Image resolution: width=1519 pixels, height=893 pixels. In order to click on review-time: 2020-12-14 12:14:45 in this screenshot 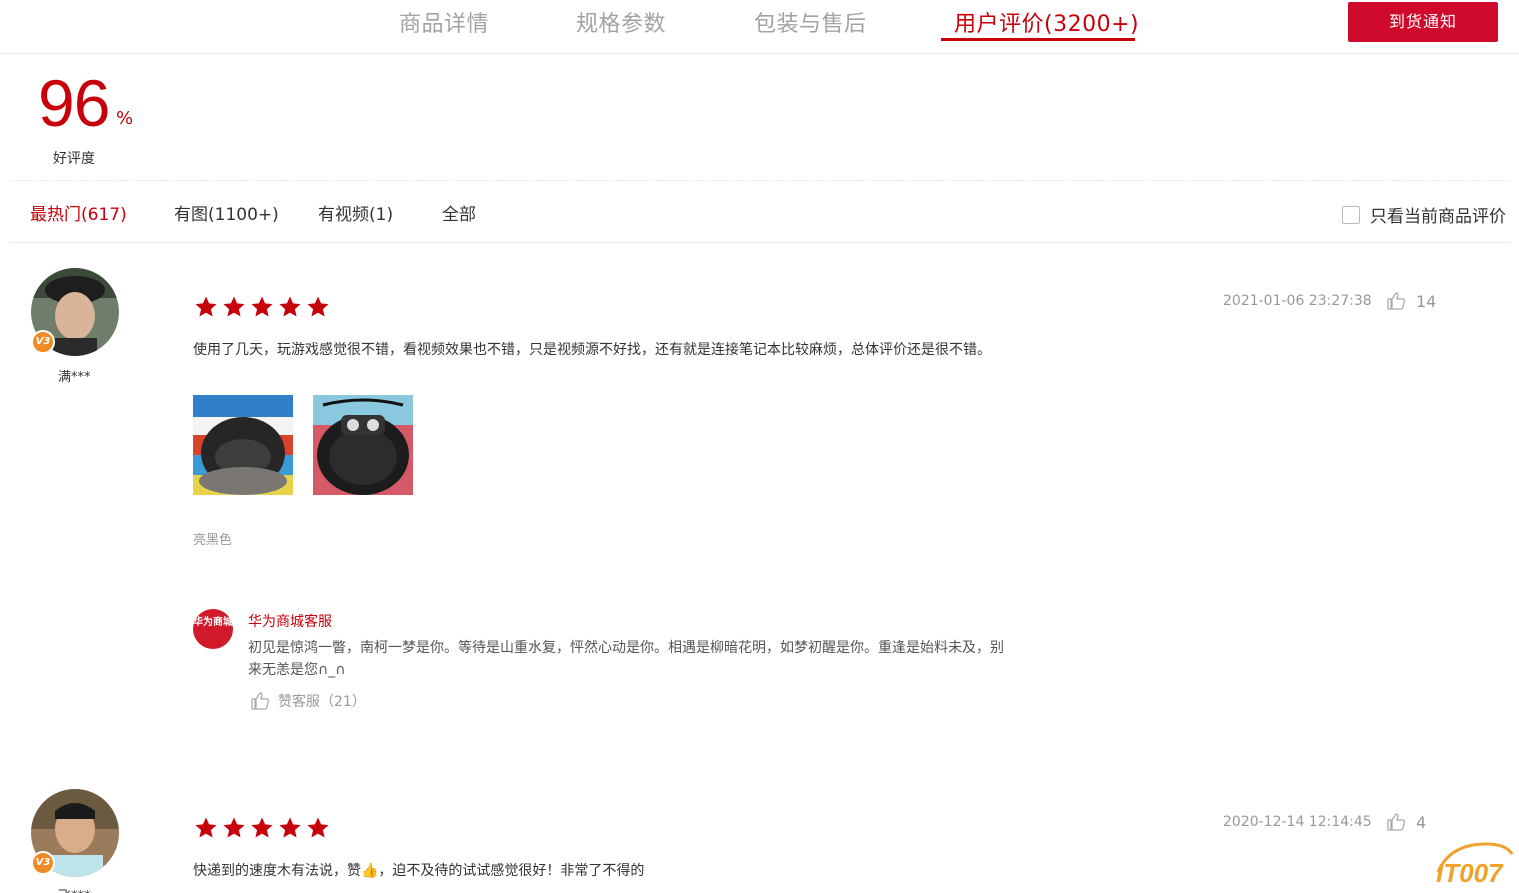, I will do `click(1297, 822)`.